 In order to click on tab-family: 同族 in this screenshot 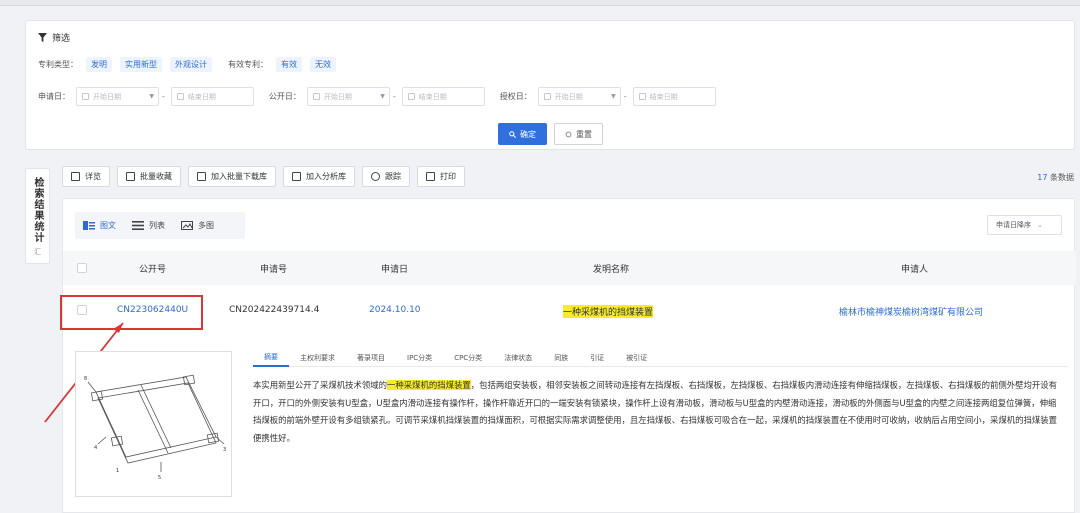, I will do `click(561, 358)`.